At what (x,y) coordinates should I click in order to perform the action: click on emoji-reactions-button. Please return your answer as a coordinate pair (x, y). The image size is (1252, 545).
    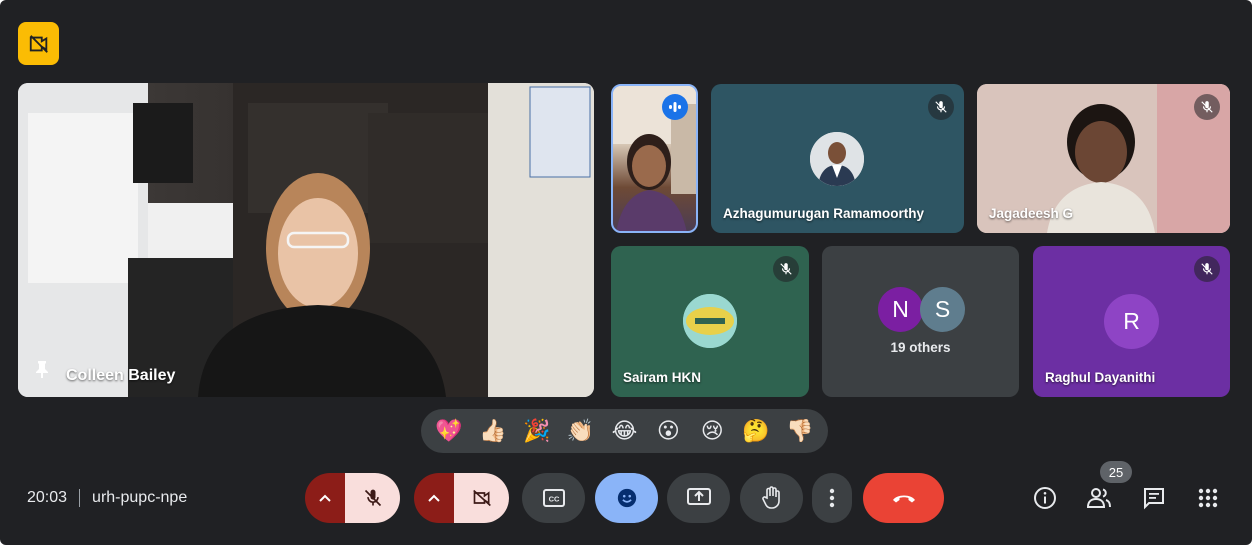
    Looking at the image, I should click on (626, 498).